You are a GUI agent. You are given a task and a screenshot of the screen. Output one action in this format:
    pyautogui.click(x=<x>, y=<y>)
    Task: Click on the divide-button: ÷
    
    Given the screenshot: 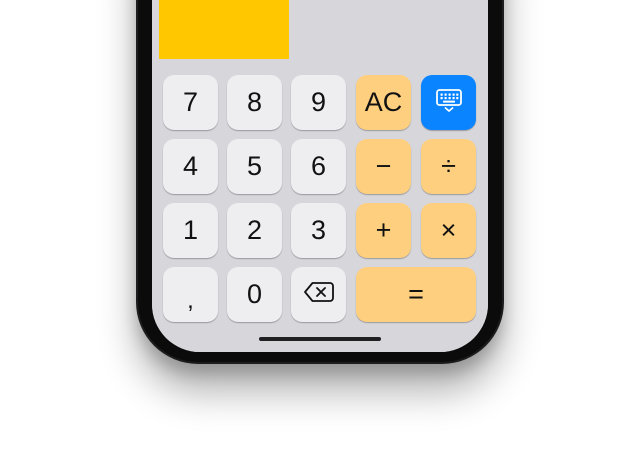 What is the action you would take?
    pyautogui.click(x=448, y=166)
    